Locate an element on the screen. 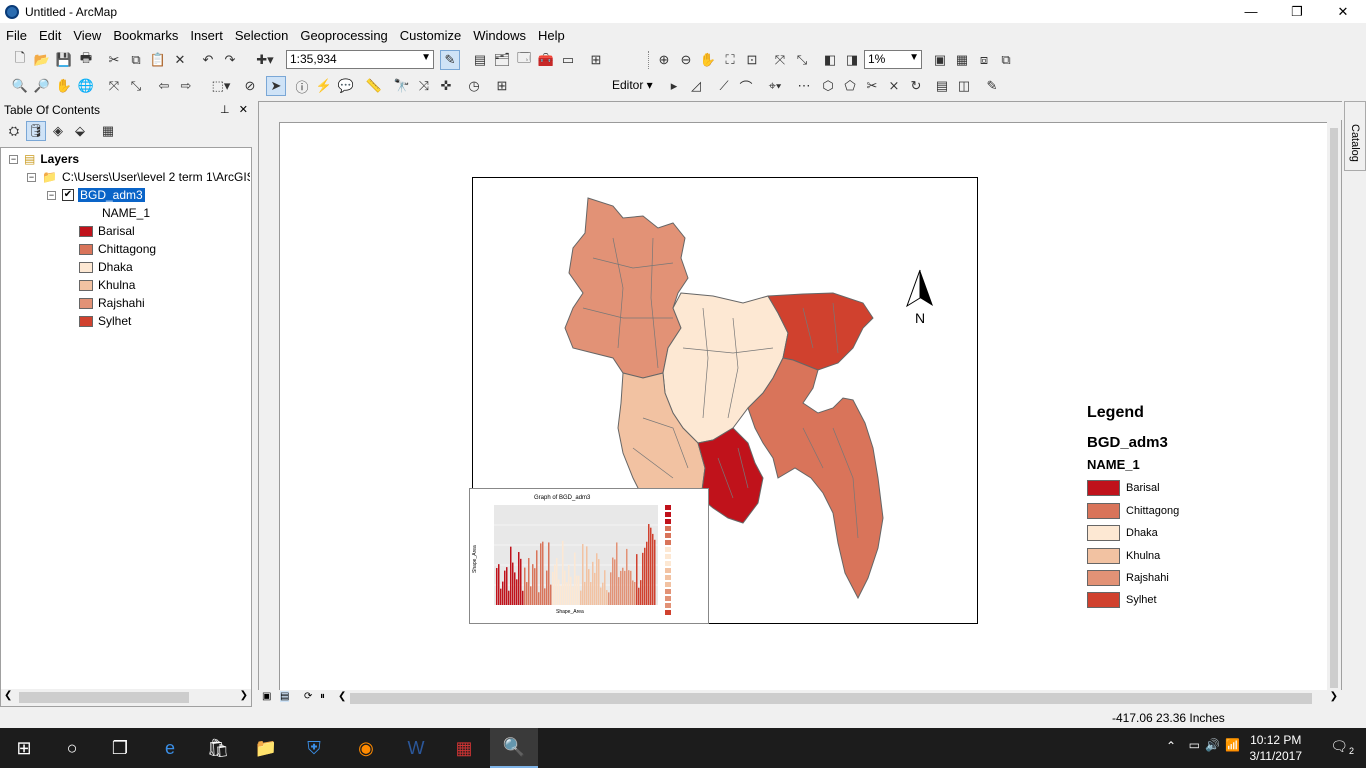 Image resolution: width=1366 pixels, height=768 pixels. back-arrow-icon: ⇦ is located at coordinates (164, 86).